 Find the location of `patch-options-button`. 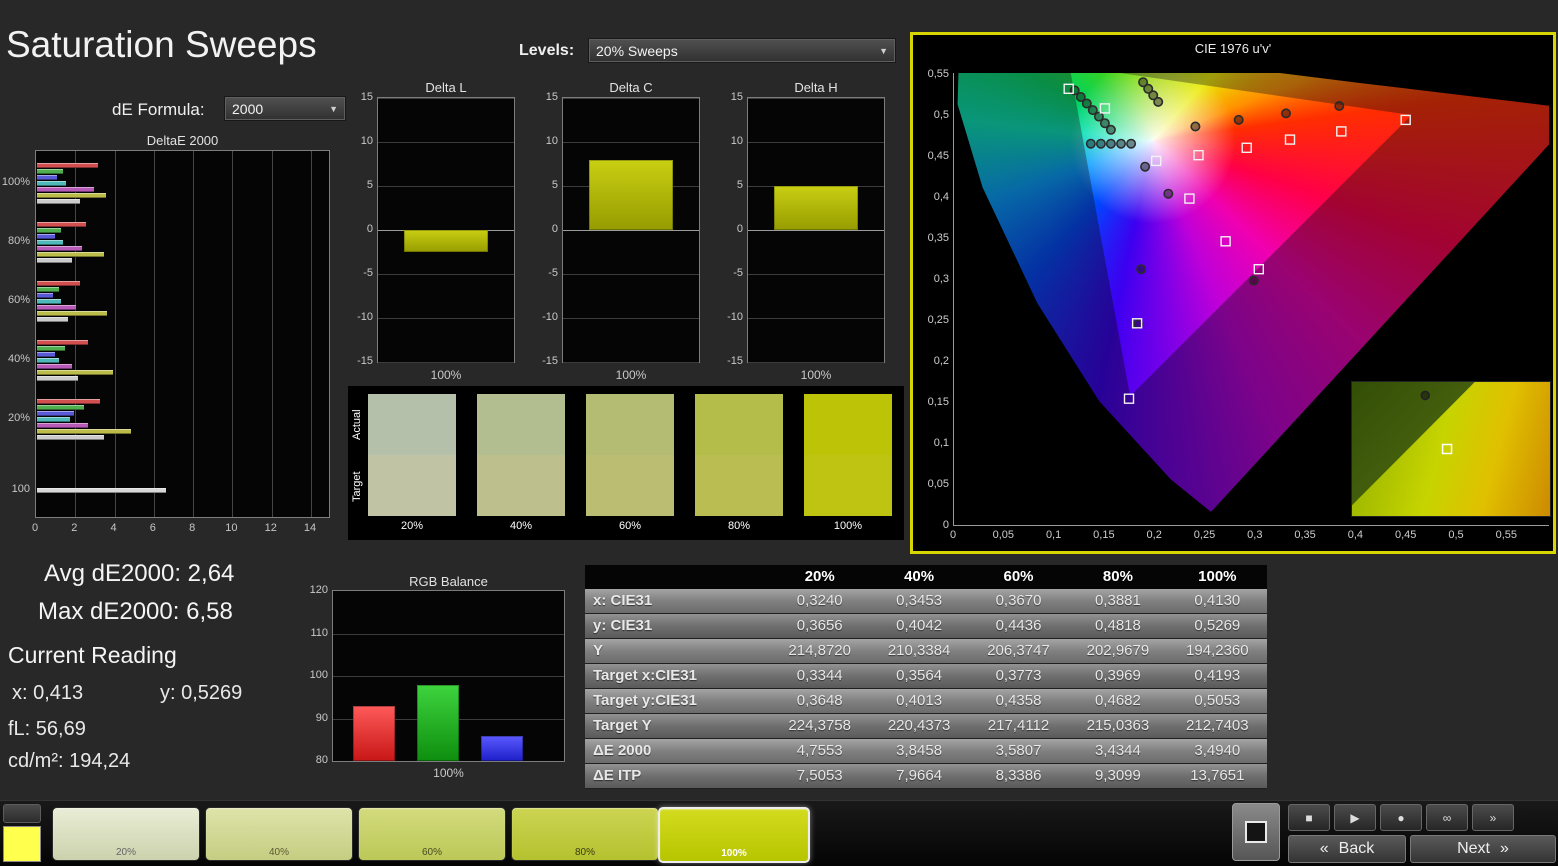

patch-options-button is located at coordinates (22, 813).